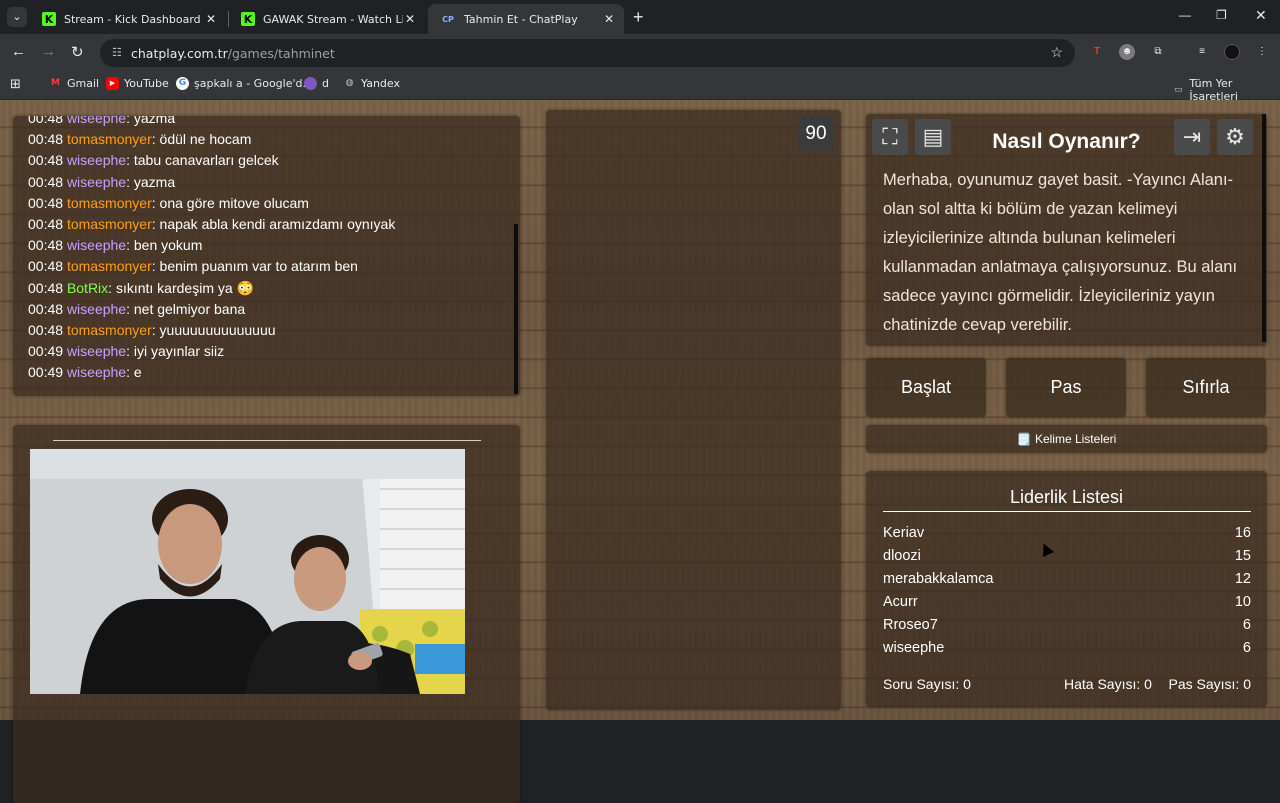 The width and height of the screenshot is (1280, 803). Describe the element at coordinates (521, 19) in the screenshot. I see `tab-title: Tahmin Et - ChatPlay` at that location.